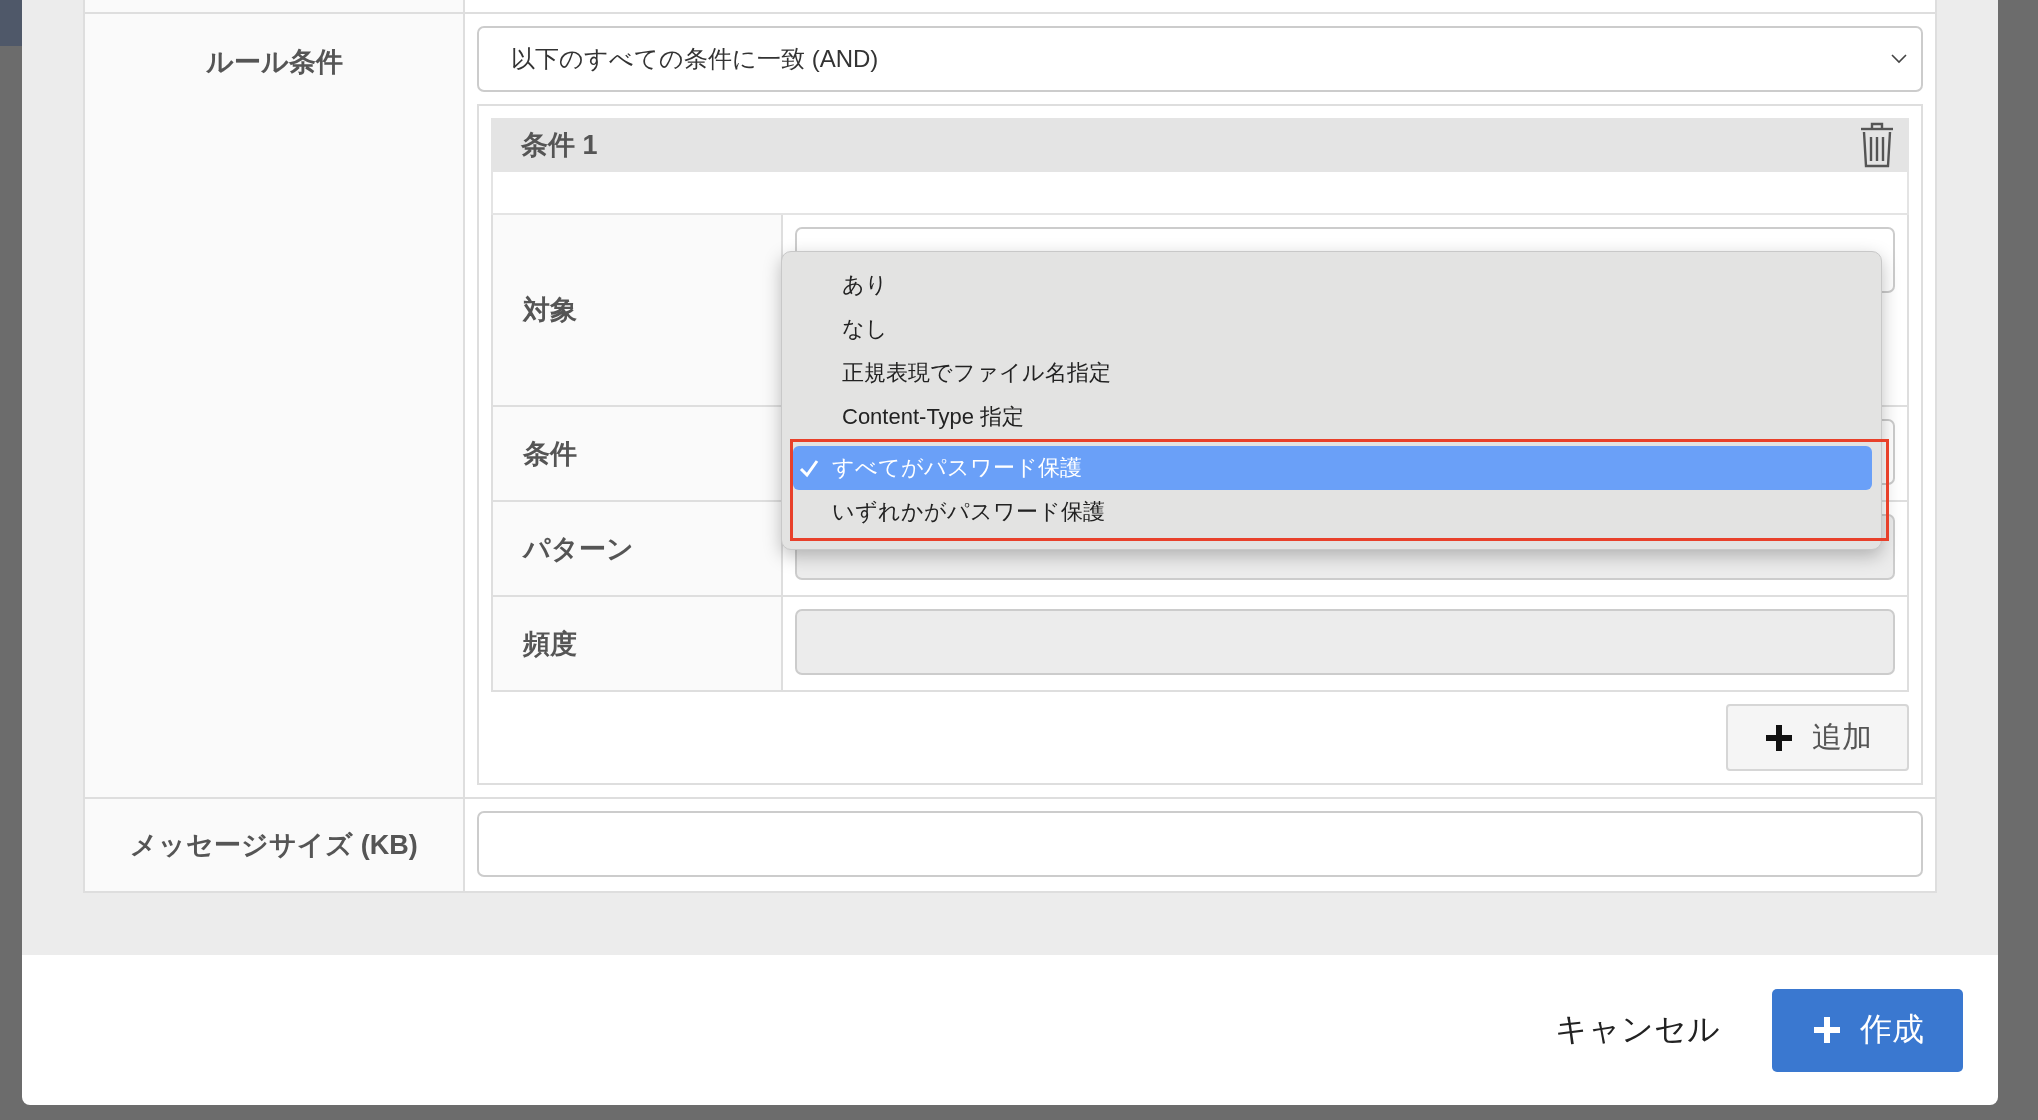 This screenshot has width=2038, height=1120. What do you see at coordinates (1899, 59) in the screenshot?
I see `chevron-down-icon` at bounding box center [1899, 59].